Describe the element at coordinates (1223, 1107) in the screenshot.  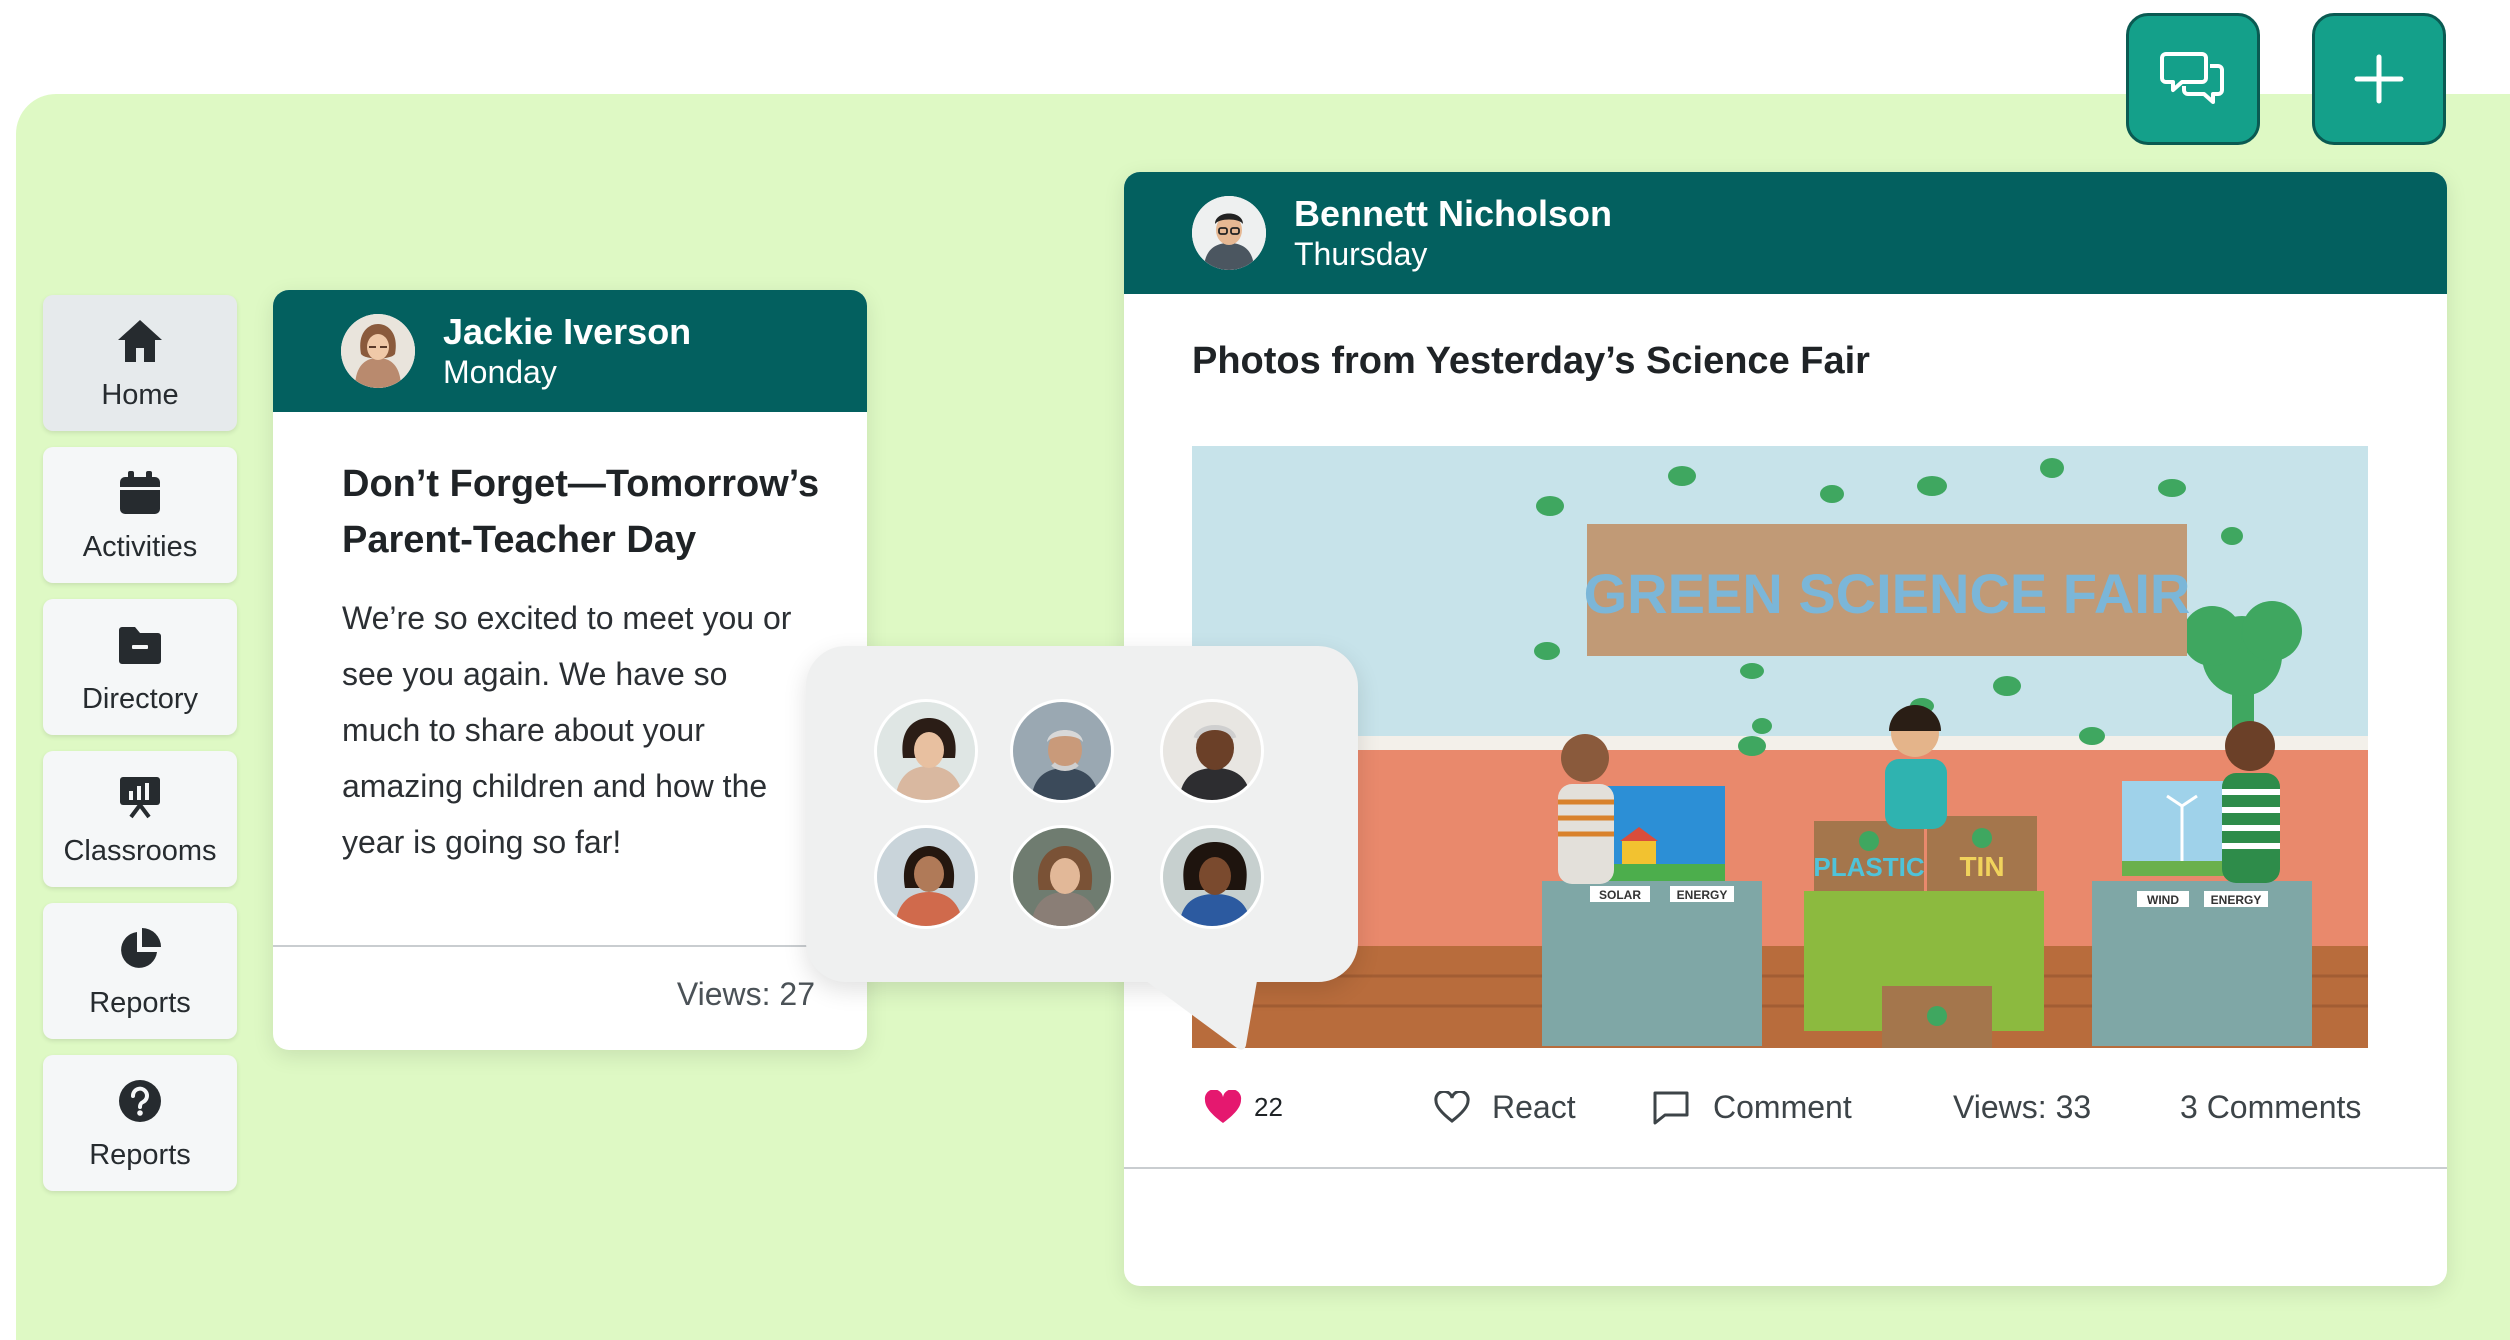
I see `heart-filled-icon` at that location.